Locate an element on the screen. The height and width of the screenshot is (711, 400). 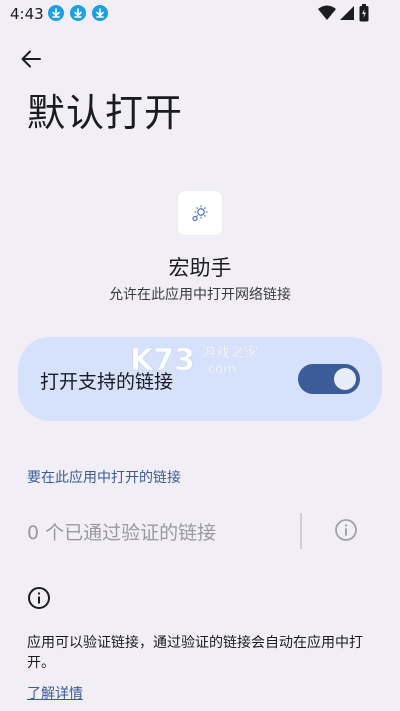
info-description: 应用可以验证链接，通过验证的链接会自动在应用中打开。 is located at coordinates (195, 653).